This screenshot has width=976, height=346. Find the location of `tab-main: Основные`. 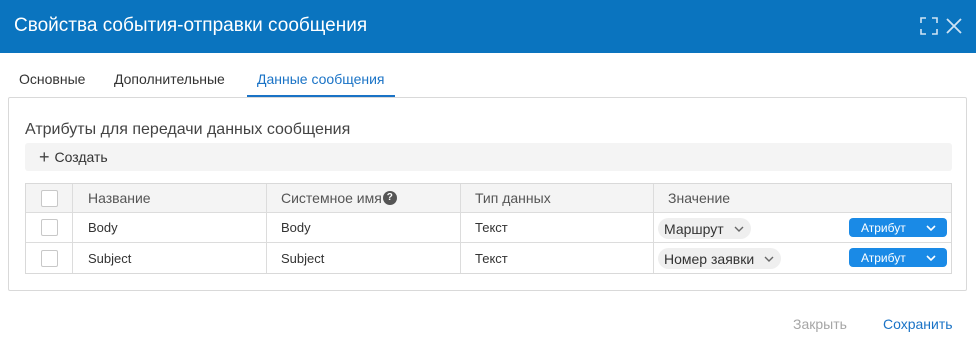

tab-main: Основные is located at coordinates (52, 81).